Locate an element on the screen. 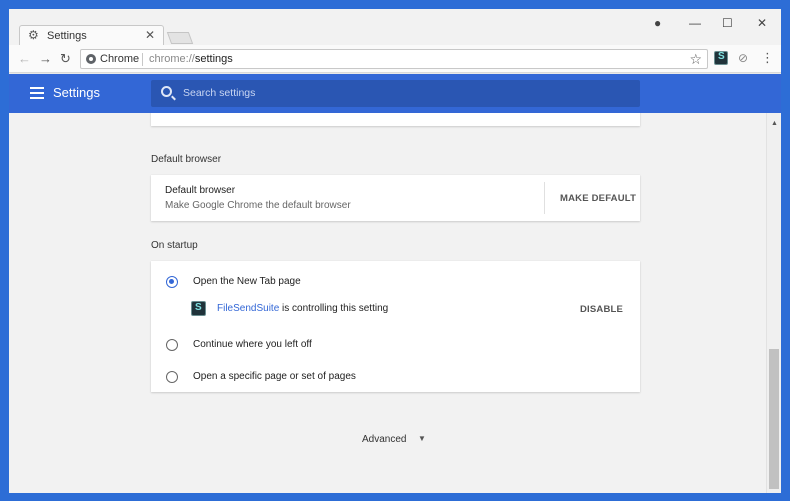 The image size is (790, 501). new-tab-button is located at coordinates (180, 38).